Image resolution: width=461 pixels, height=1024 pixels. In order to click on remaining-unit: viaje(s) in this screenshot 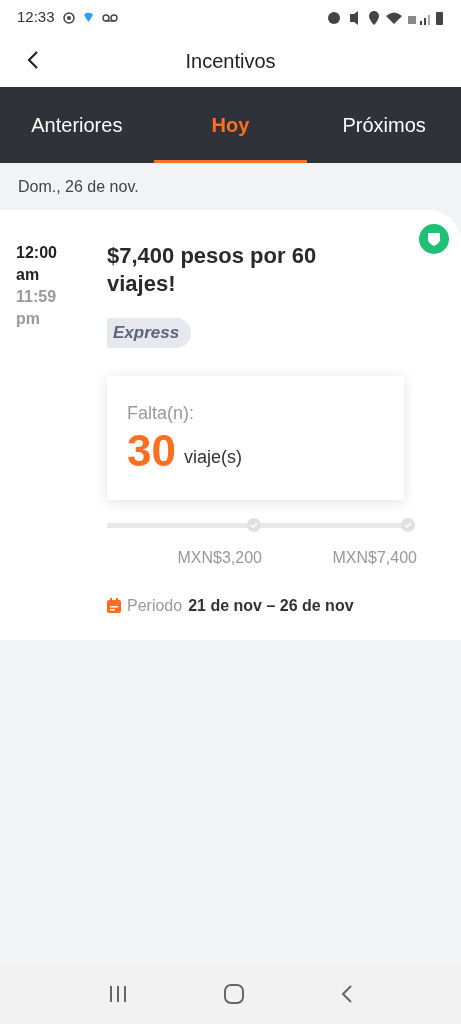, I will do `click(212, 457)`.